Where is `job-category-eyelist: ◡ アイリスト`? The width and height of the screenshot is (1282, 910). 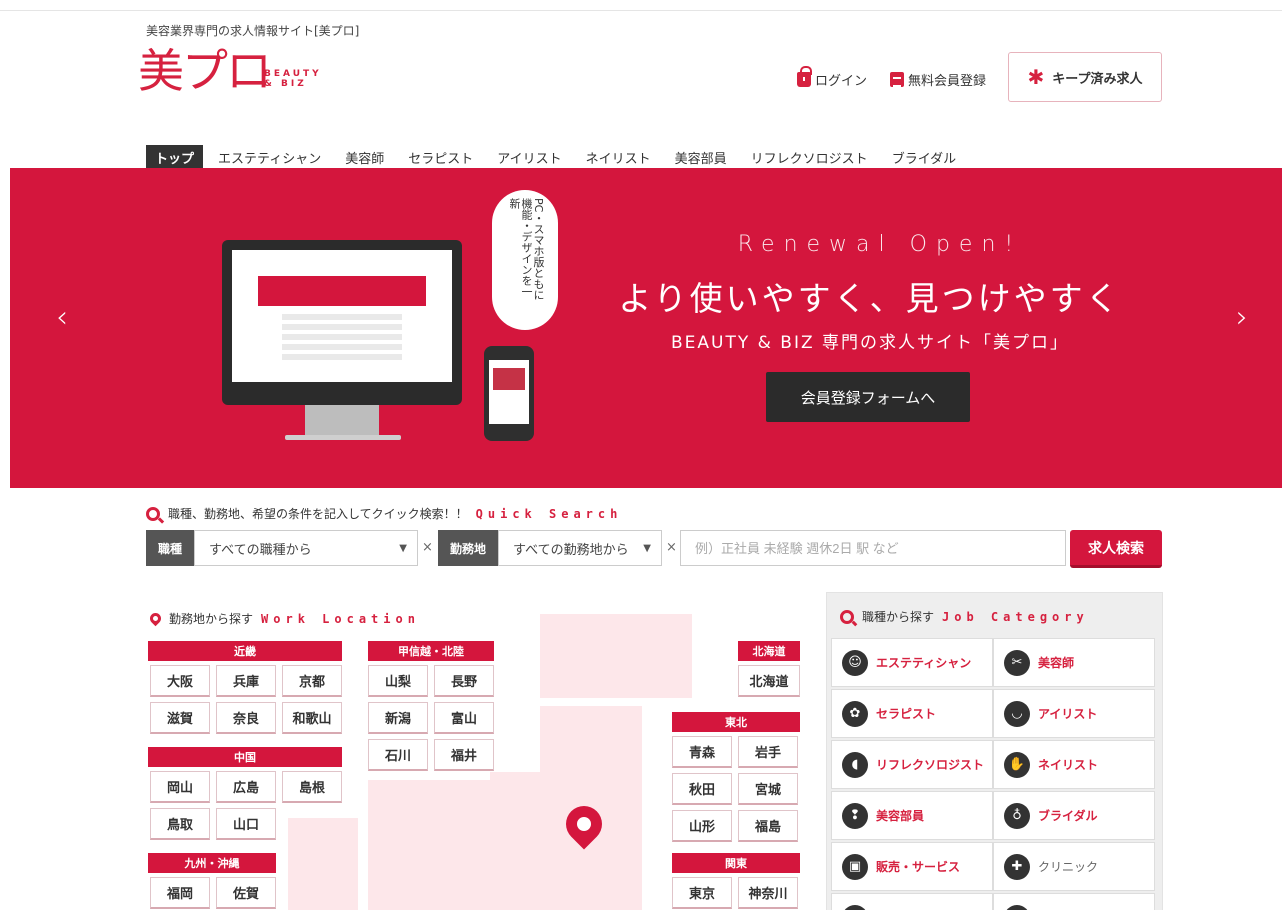 job-category-eyelist: ◡ アイリスト is located at coordinates (1074, 713).